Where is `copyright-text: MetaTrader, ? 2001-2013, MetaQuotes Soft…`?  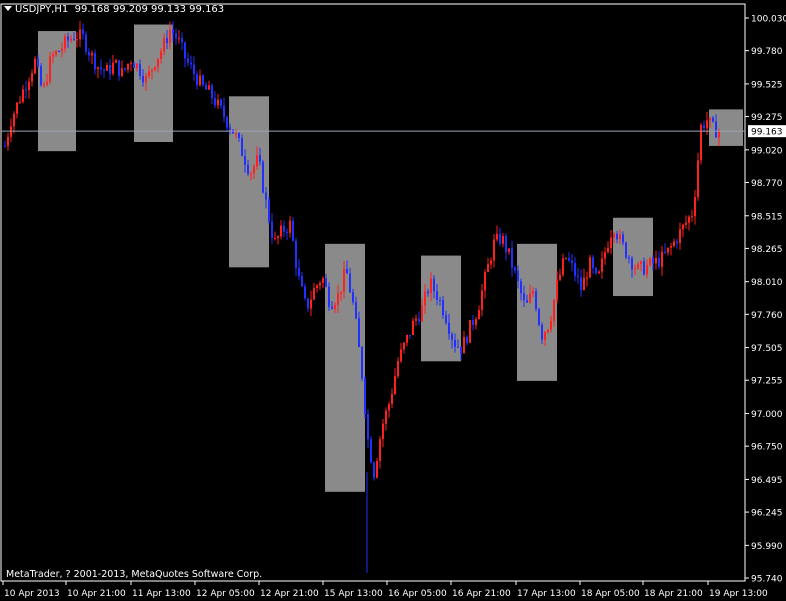 copyright-text: MetaTrader, ? 2001-2013, MetaQuotes Soft… is located at coordinates (134, 574).